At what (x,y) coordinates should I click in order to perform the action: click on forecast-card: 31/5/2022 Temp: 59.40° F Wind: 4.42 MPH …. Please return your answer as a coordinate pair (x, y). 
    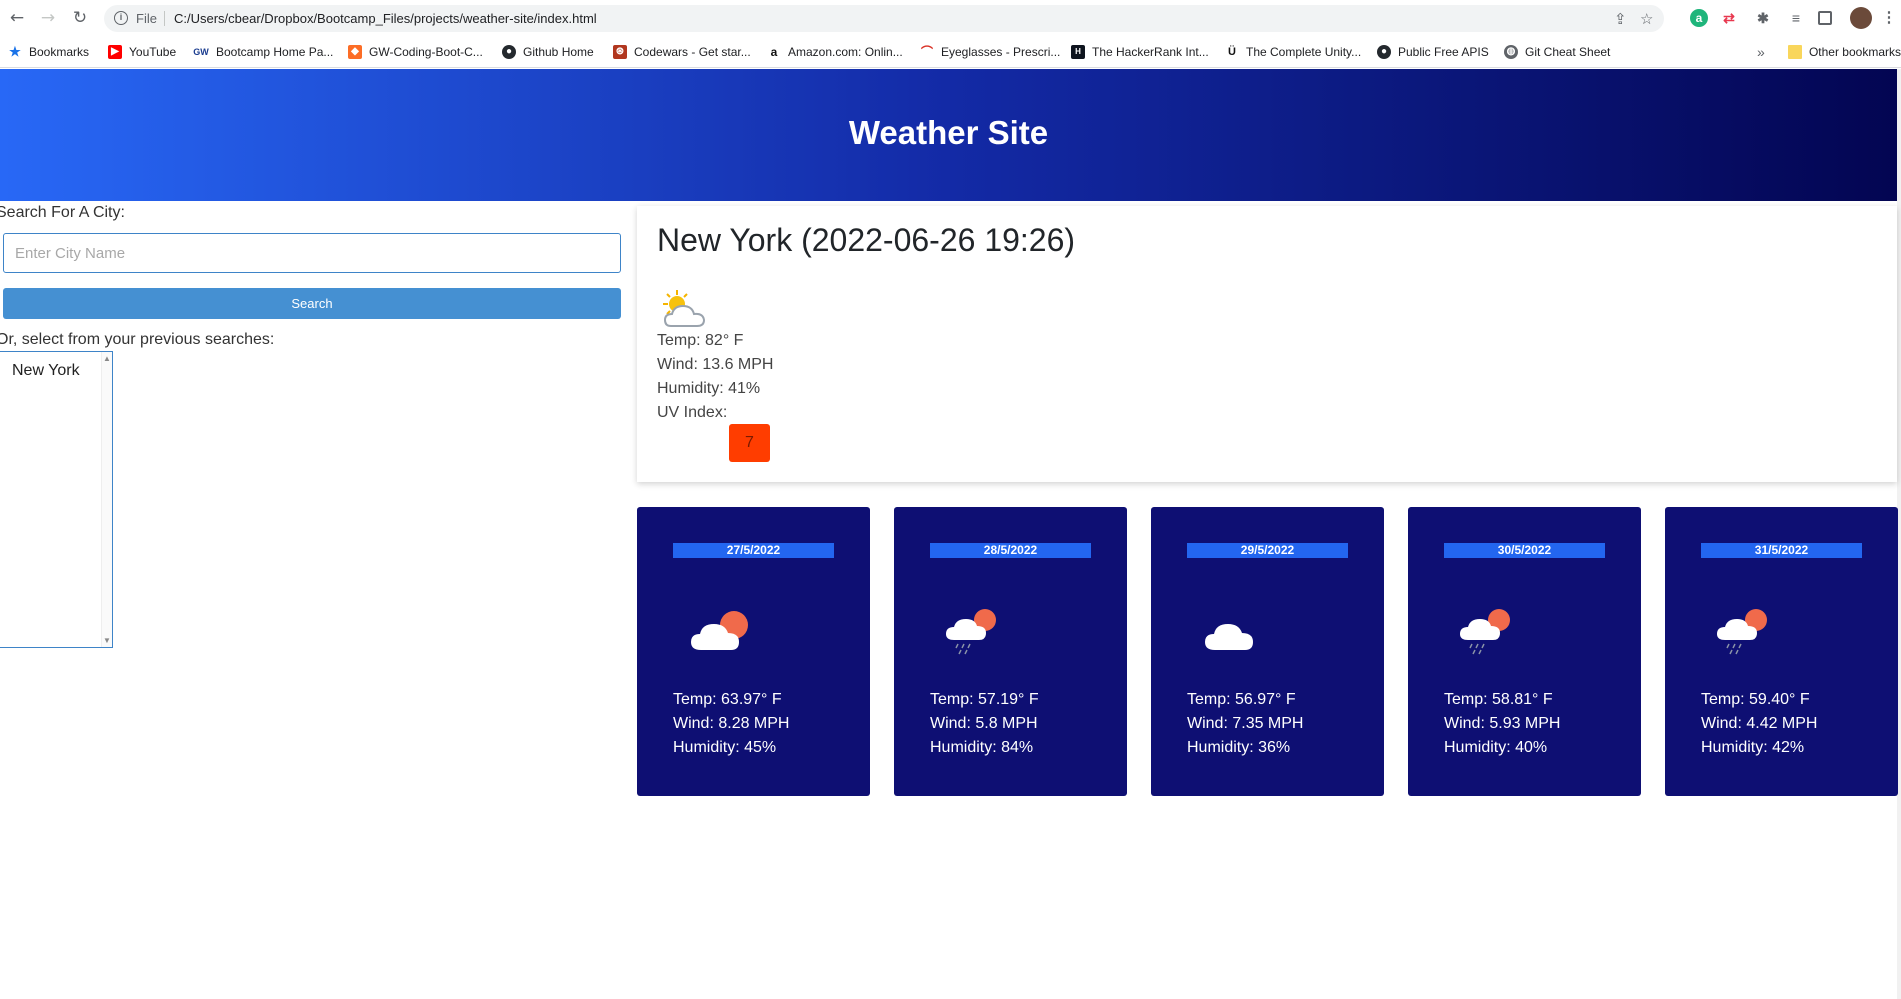
    Looking at the image, I should click on (1781, 651).